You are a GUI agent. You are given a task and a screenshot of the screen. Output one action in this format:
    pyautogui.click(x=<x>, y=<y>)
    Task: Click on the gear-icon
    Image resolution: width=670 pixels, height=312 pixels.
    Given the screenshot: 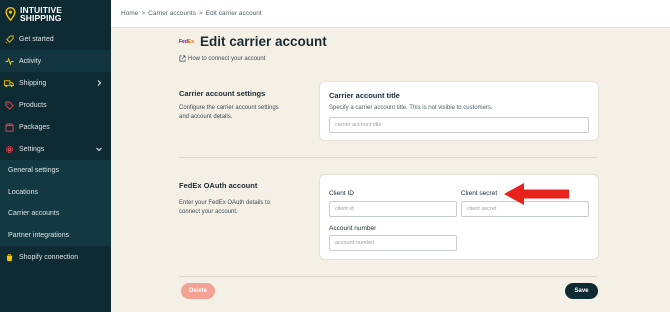 What is the action you would take?
    pyautogui.click(x=9, y=149)
    